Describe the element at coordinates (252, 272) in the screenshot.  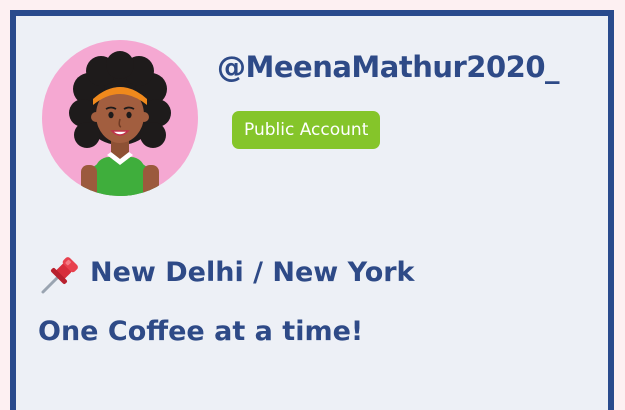
I see `location-text: New Delhi / New York` at that location.